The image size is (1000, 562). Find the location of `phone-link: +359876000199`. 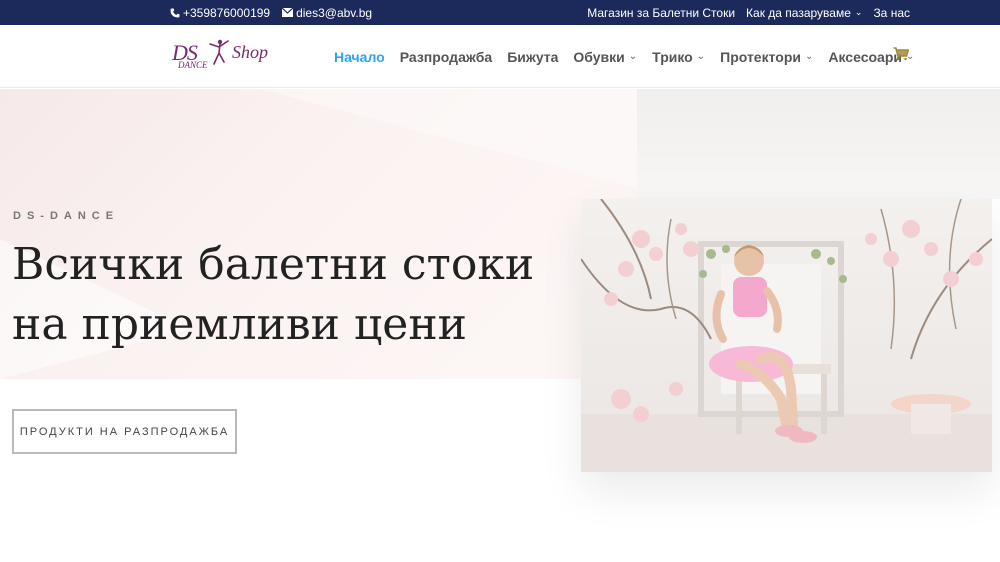

phone-link: +359876000199 is located at coordinates (220, 13).